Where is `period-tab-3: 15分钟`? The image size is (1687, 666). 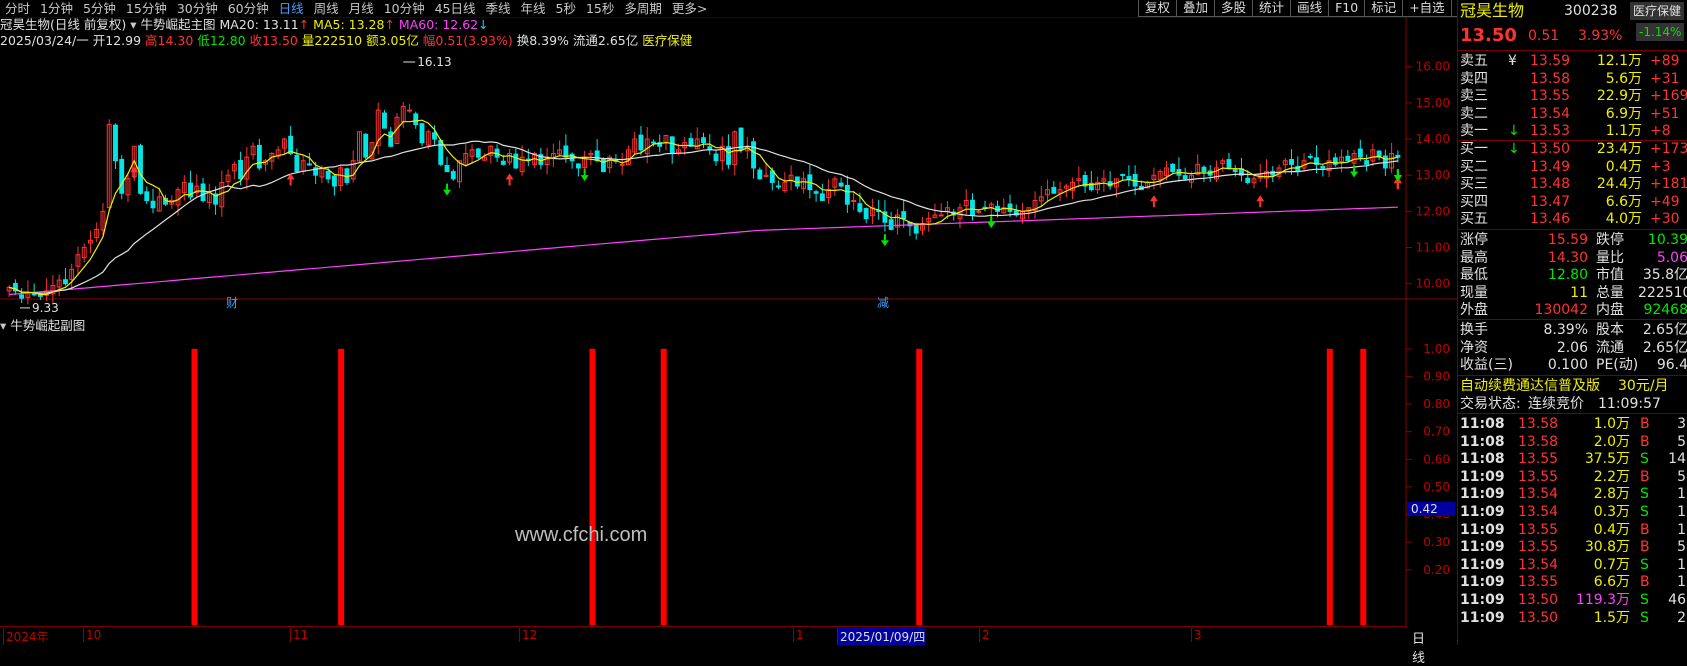 period-tab-3: 15分钟 is located at coordinates (146, 8).